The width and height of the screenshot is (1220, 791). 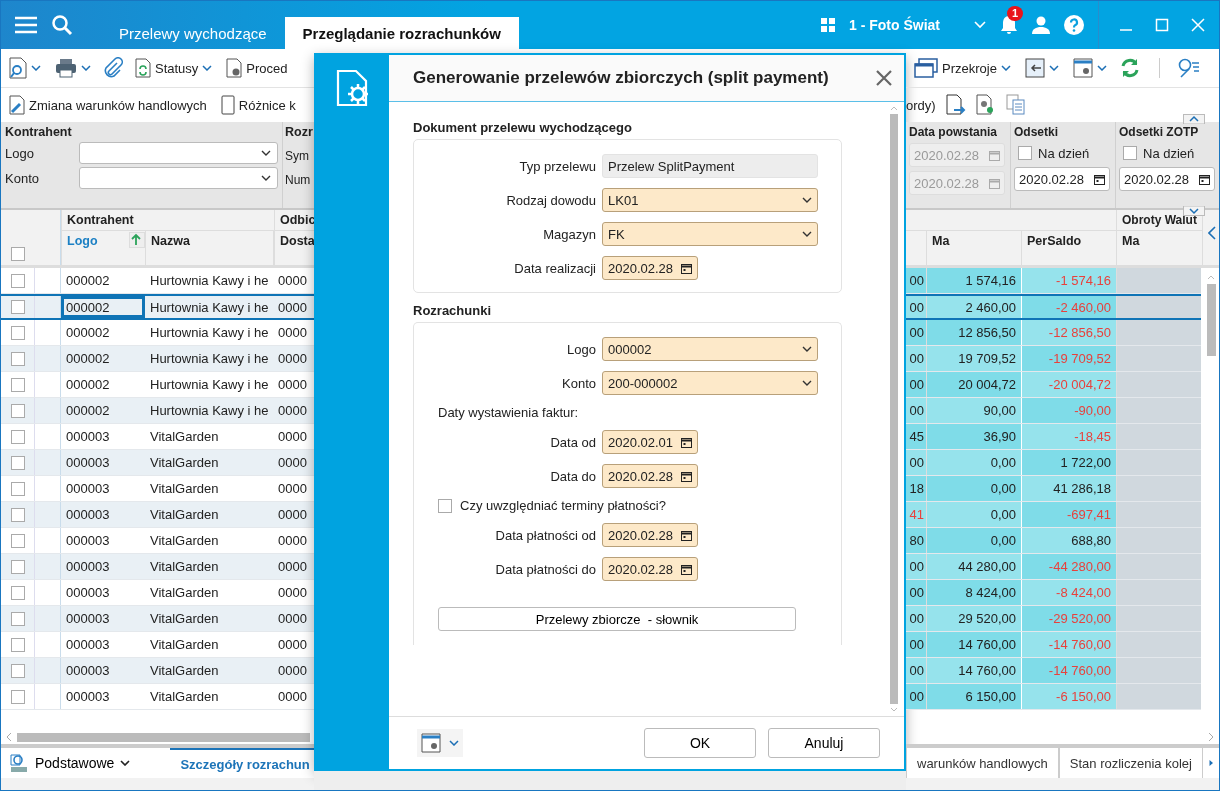 I want to click on trade-terms-button: Zmiana warunków handlowych, so click(x=108, y=105).